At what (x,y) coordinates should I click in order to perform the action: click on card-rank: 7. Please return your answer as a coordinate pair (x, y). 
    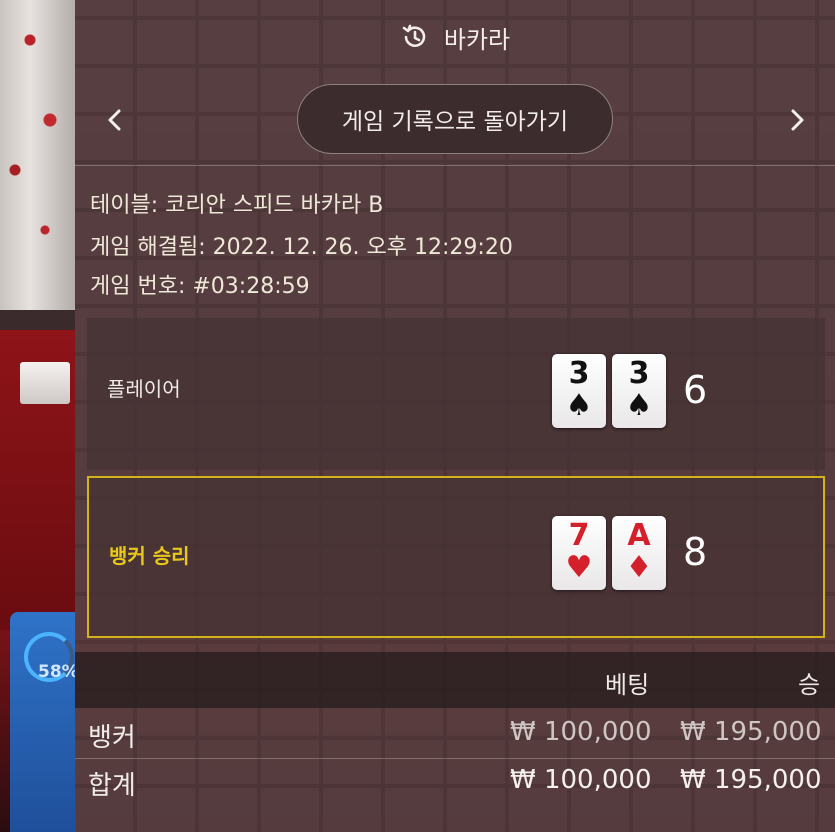
    Looking at the image, I should click on (579, 535).